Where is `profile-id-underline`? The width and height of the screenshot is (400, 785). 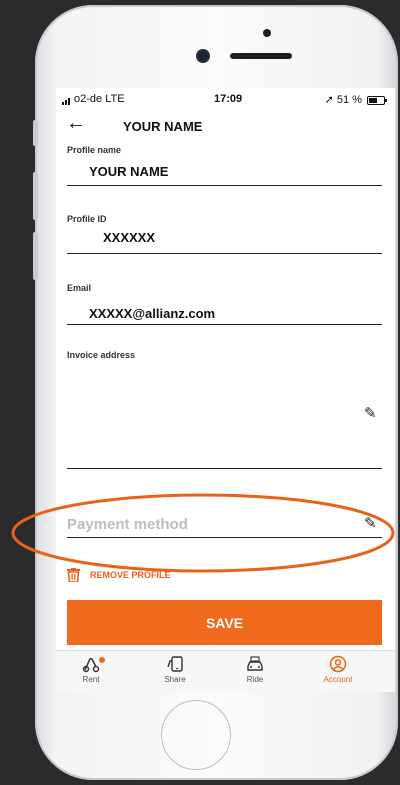
profile-id-underline is located at coordinates (224, 253).